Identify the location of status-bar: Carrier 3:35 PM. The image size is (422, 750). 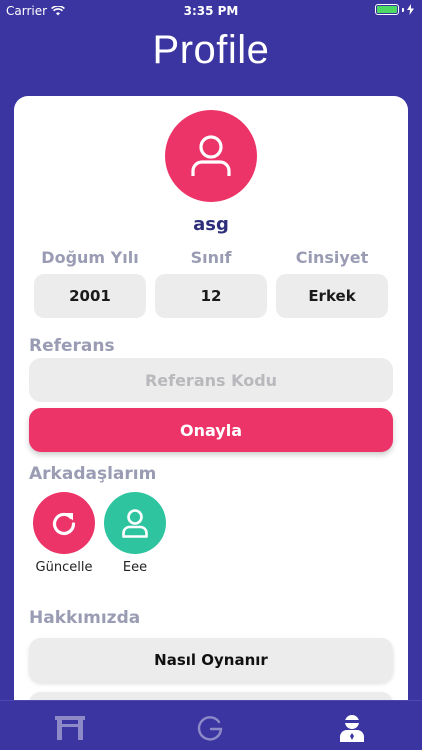
(211, 11).